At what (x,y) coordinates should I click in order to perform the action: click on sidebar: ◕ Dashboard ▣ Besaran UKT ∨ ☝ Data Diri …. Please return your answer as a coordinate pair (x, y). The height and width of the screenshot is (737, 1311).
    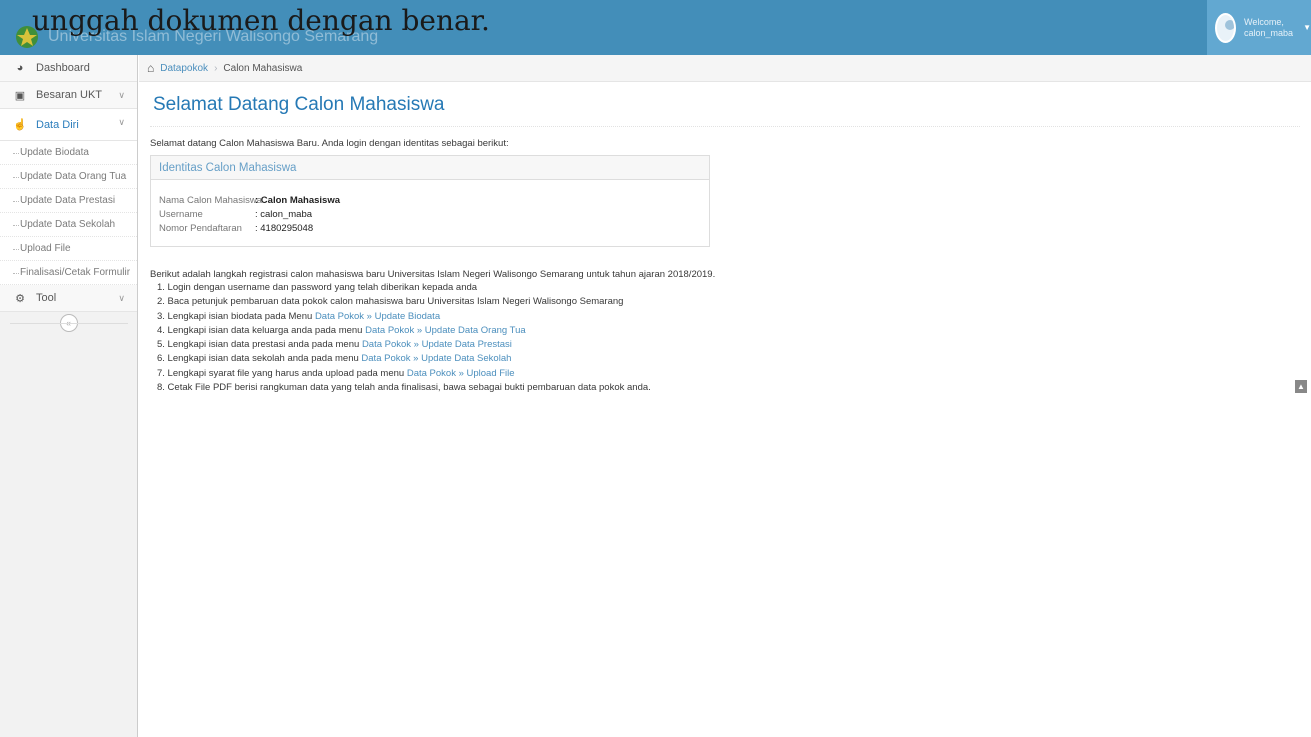
    Looking at the image, I should click on (69, 396).